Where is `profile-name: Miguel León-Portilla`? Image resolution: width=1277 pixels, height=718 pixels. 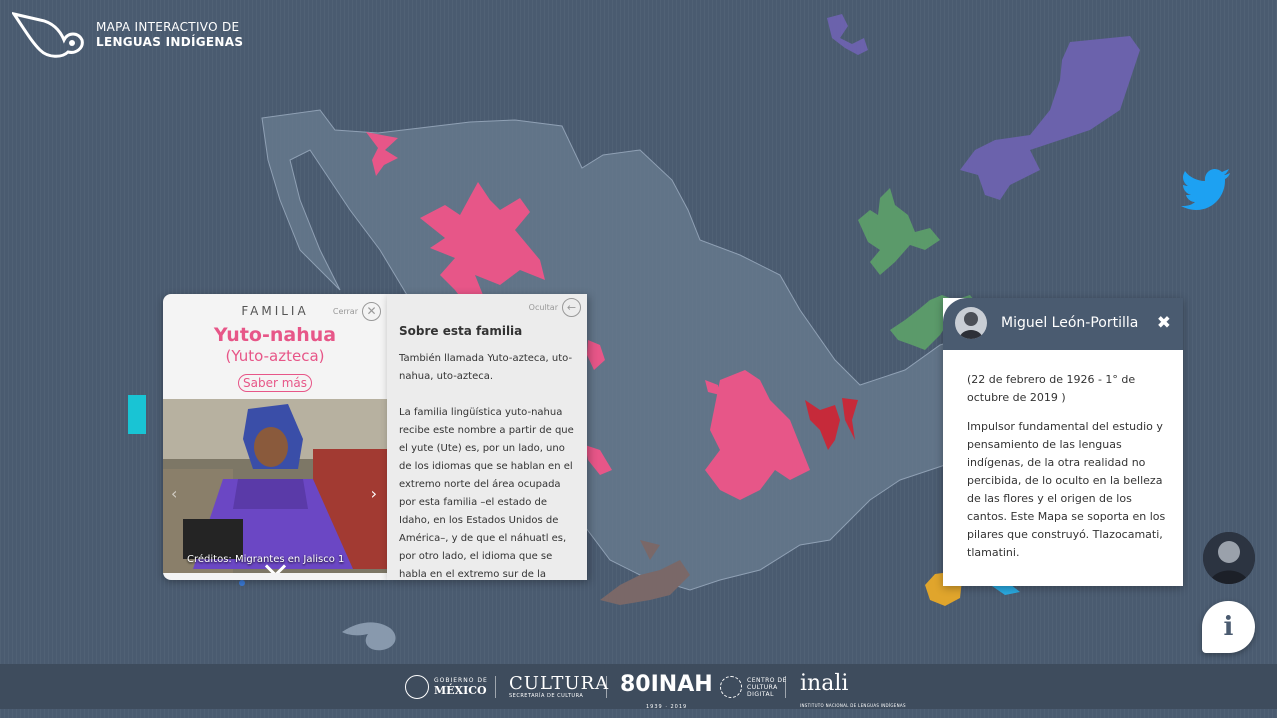 profile-name: Miguel León-Portilla is located at coordinates (1070, 323).